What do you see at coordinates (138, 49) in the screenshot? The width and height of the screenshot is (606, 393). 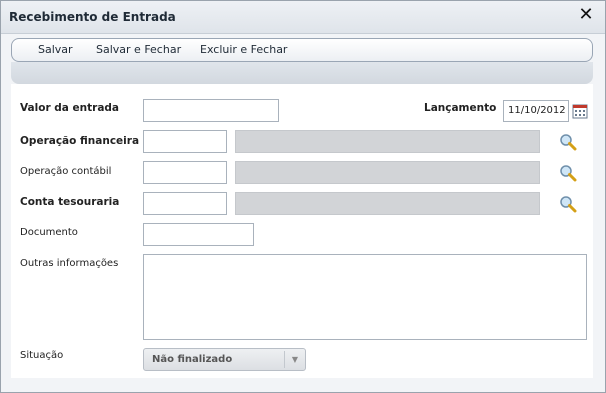 I see `save-close-button: Salvar e Fechar` at bounding box center [138, 49].